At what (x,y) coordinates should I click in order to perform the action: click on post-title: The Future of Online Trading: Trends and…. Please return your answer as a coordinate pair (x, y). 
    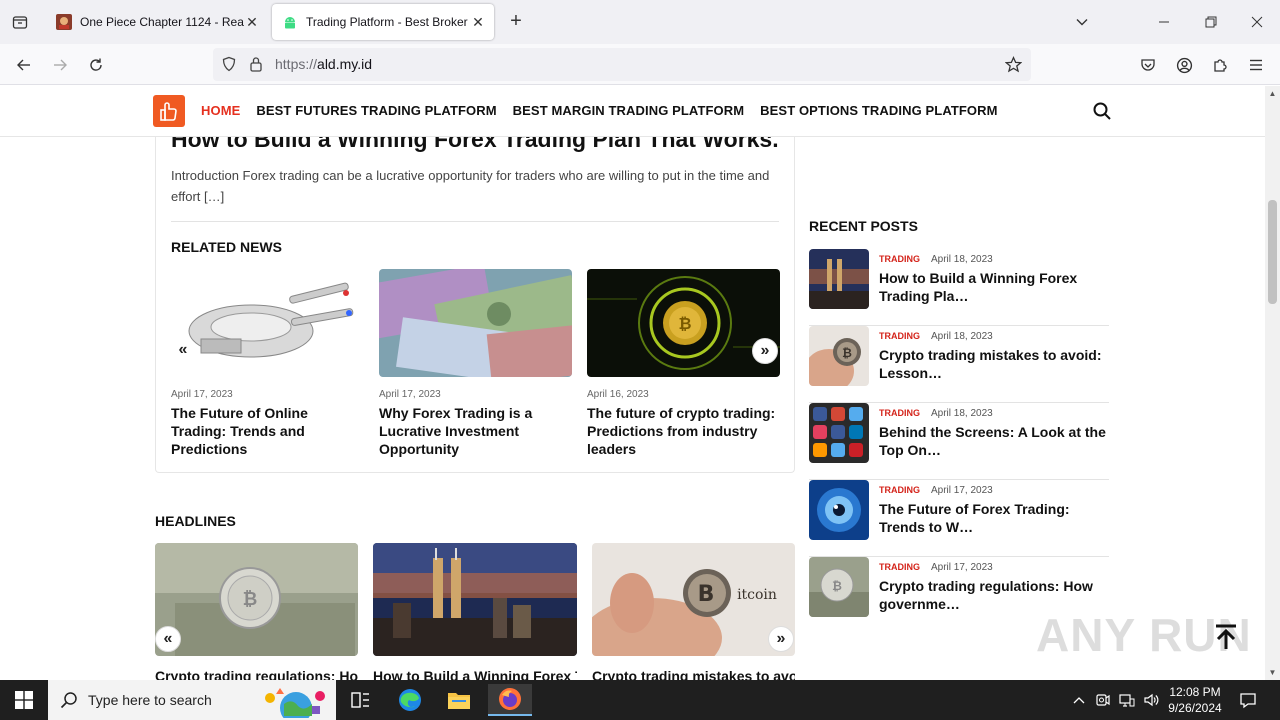
    Looking at the image, I should click on (267, 431).